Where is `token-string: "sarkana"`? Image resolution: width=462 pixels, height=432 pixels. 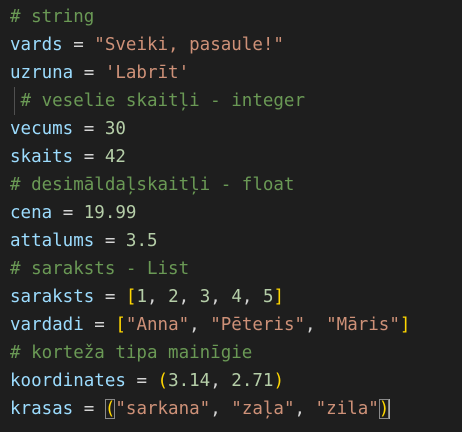
token-string: "sarkana" is located at coordinates (163, 409).